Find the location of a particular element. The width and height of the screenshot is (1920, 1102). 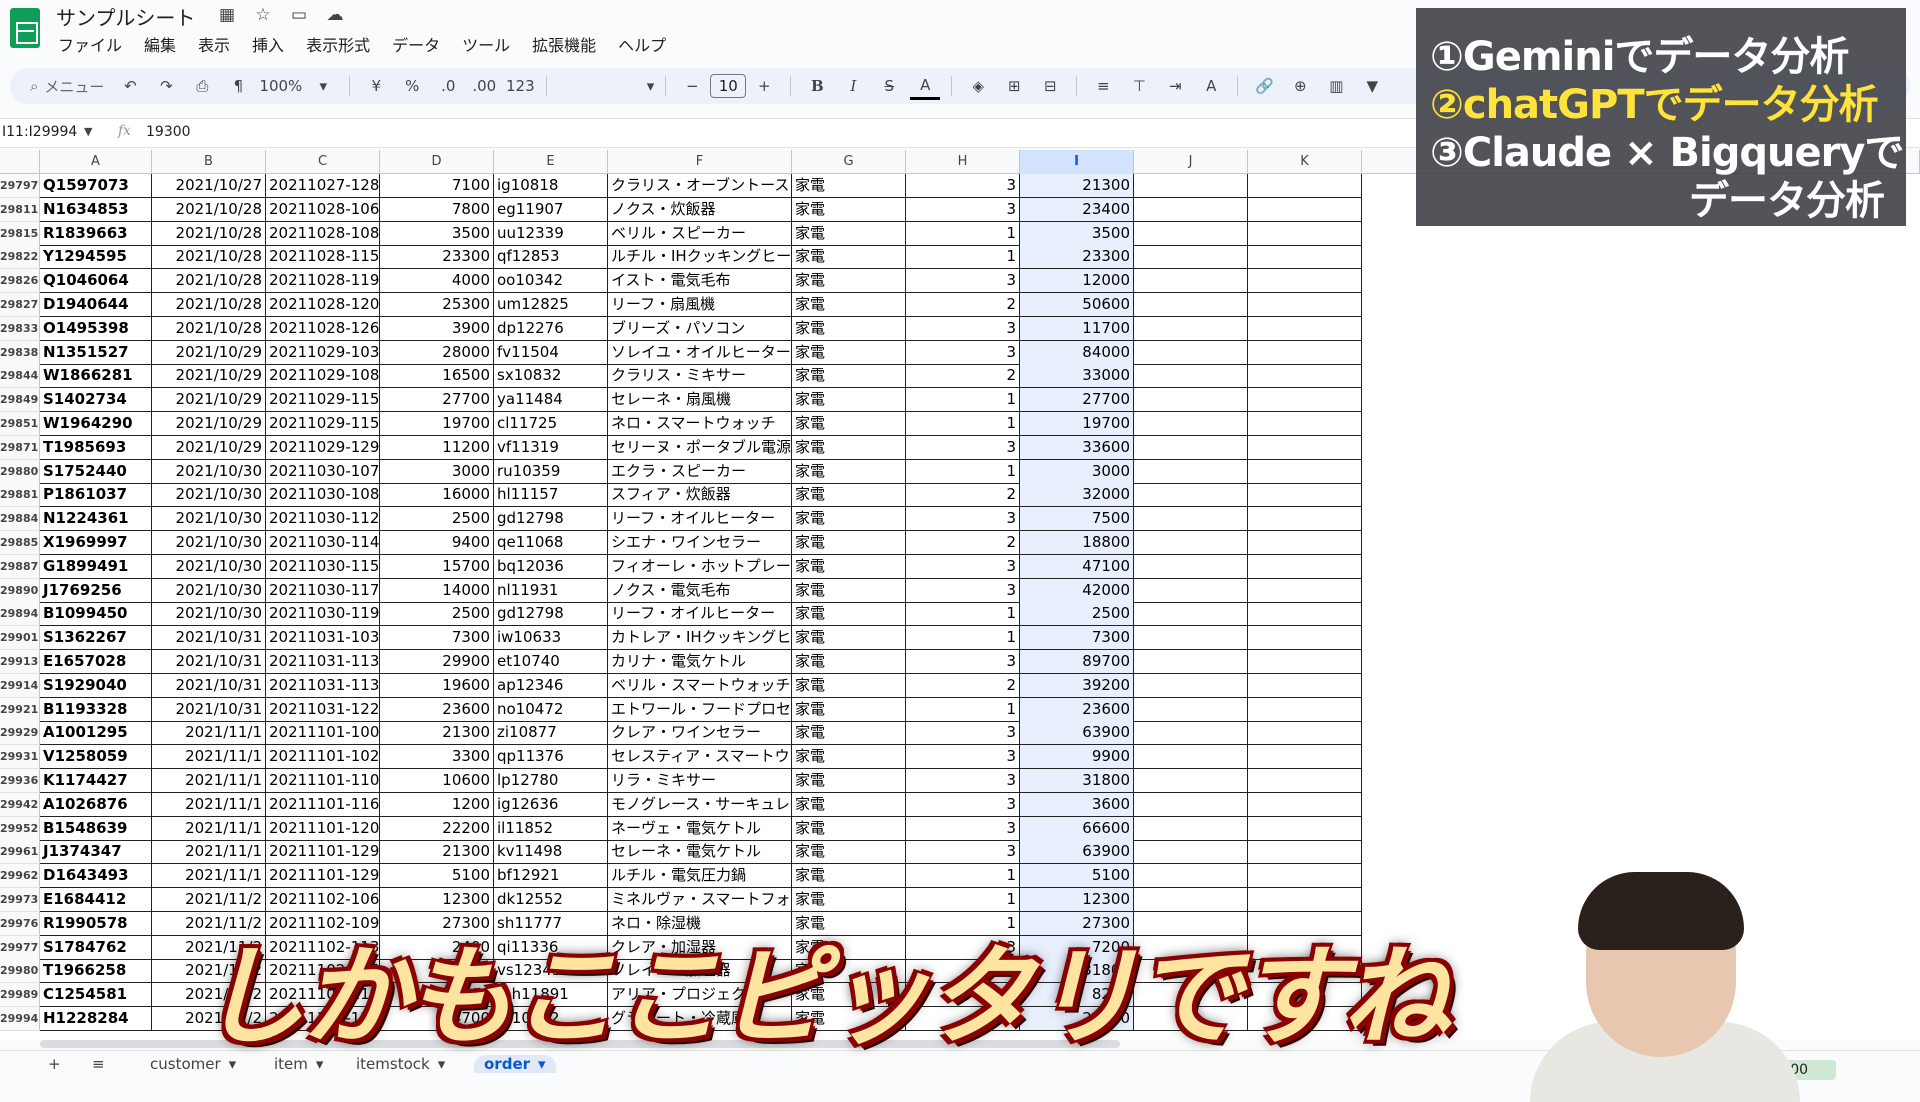

cell-i: 27700 is located at coordinates (1077, 400).